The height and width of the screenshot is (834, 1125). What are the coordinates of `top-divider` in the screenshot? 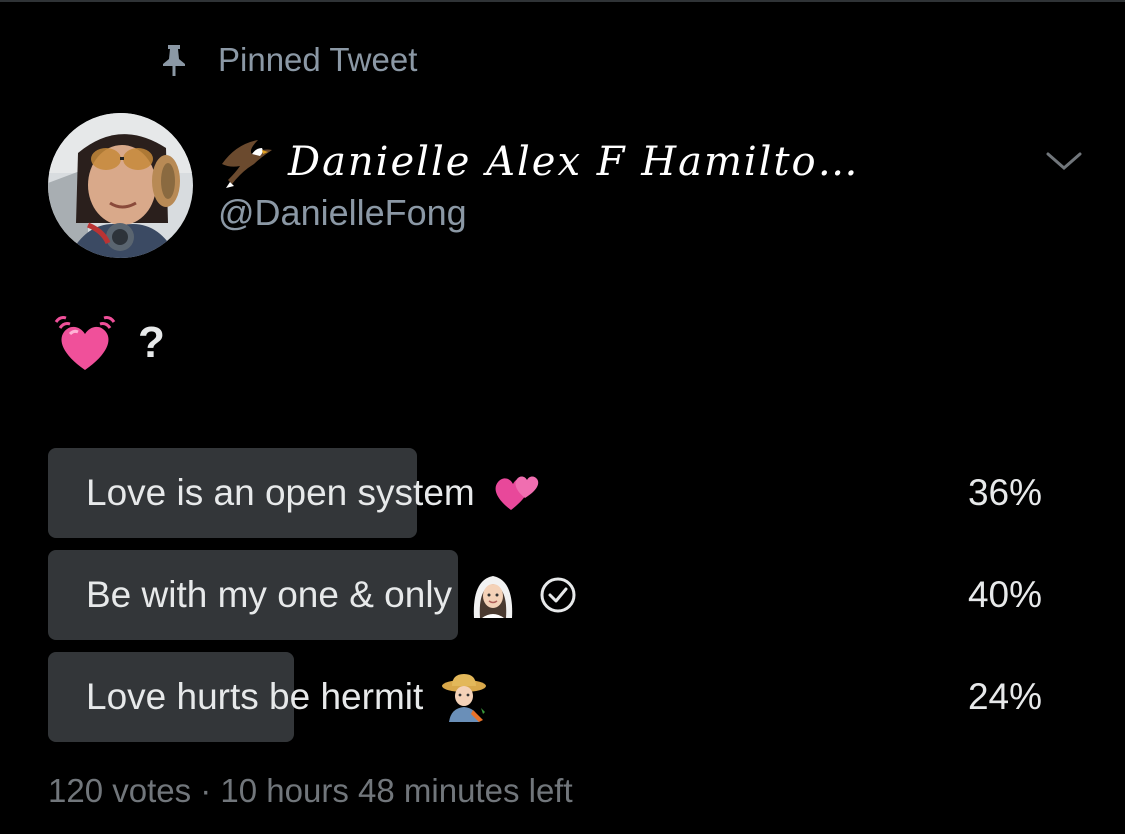 It's located at (562, 1).